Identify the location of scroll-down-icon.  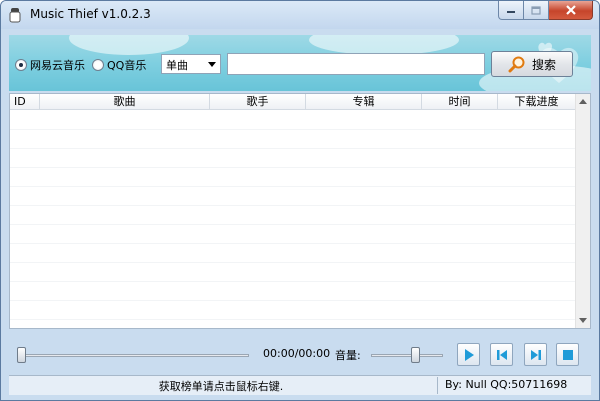
(583, 320).